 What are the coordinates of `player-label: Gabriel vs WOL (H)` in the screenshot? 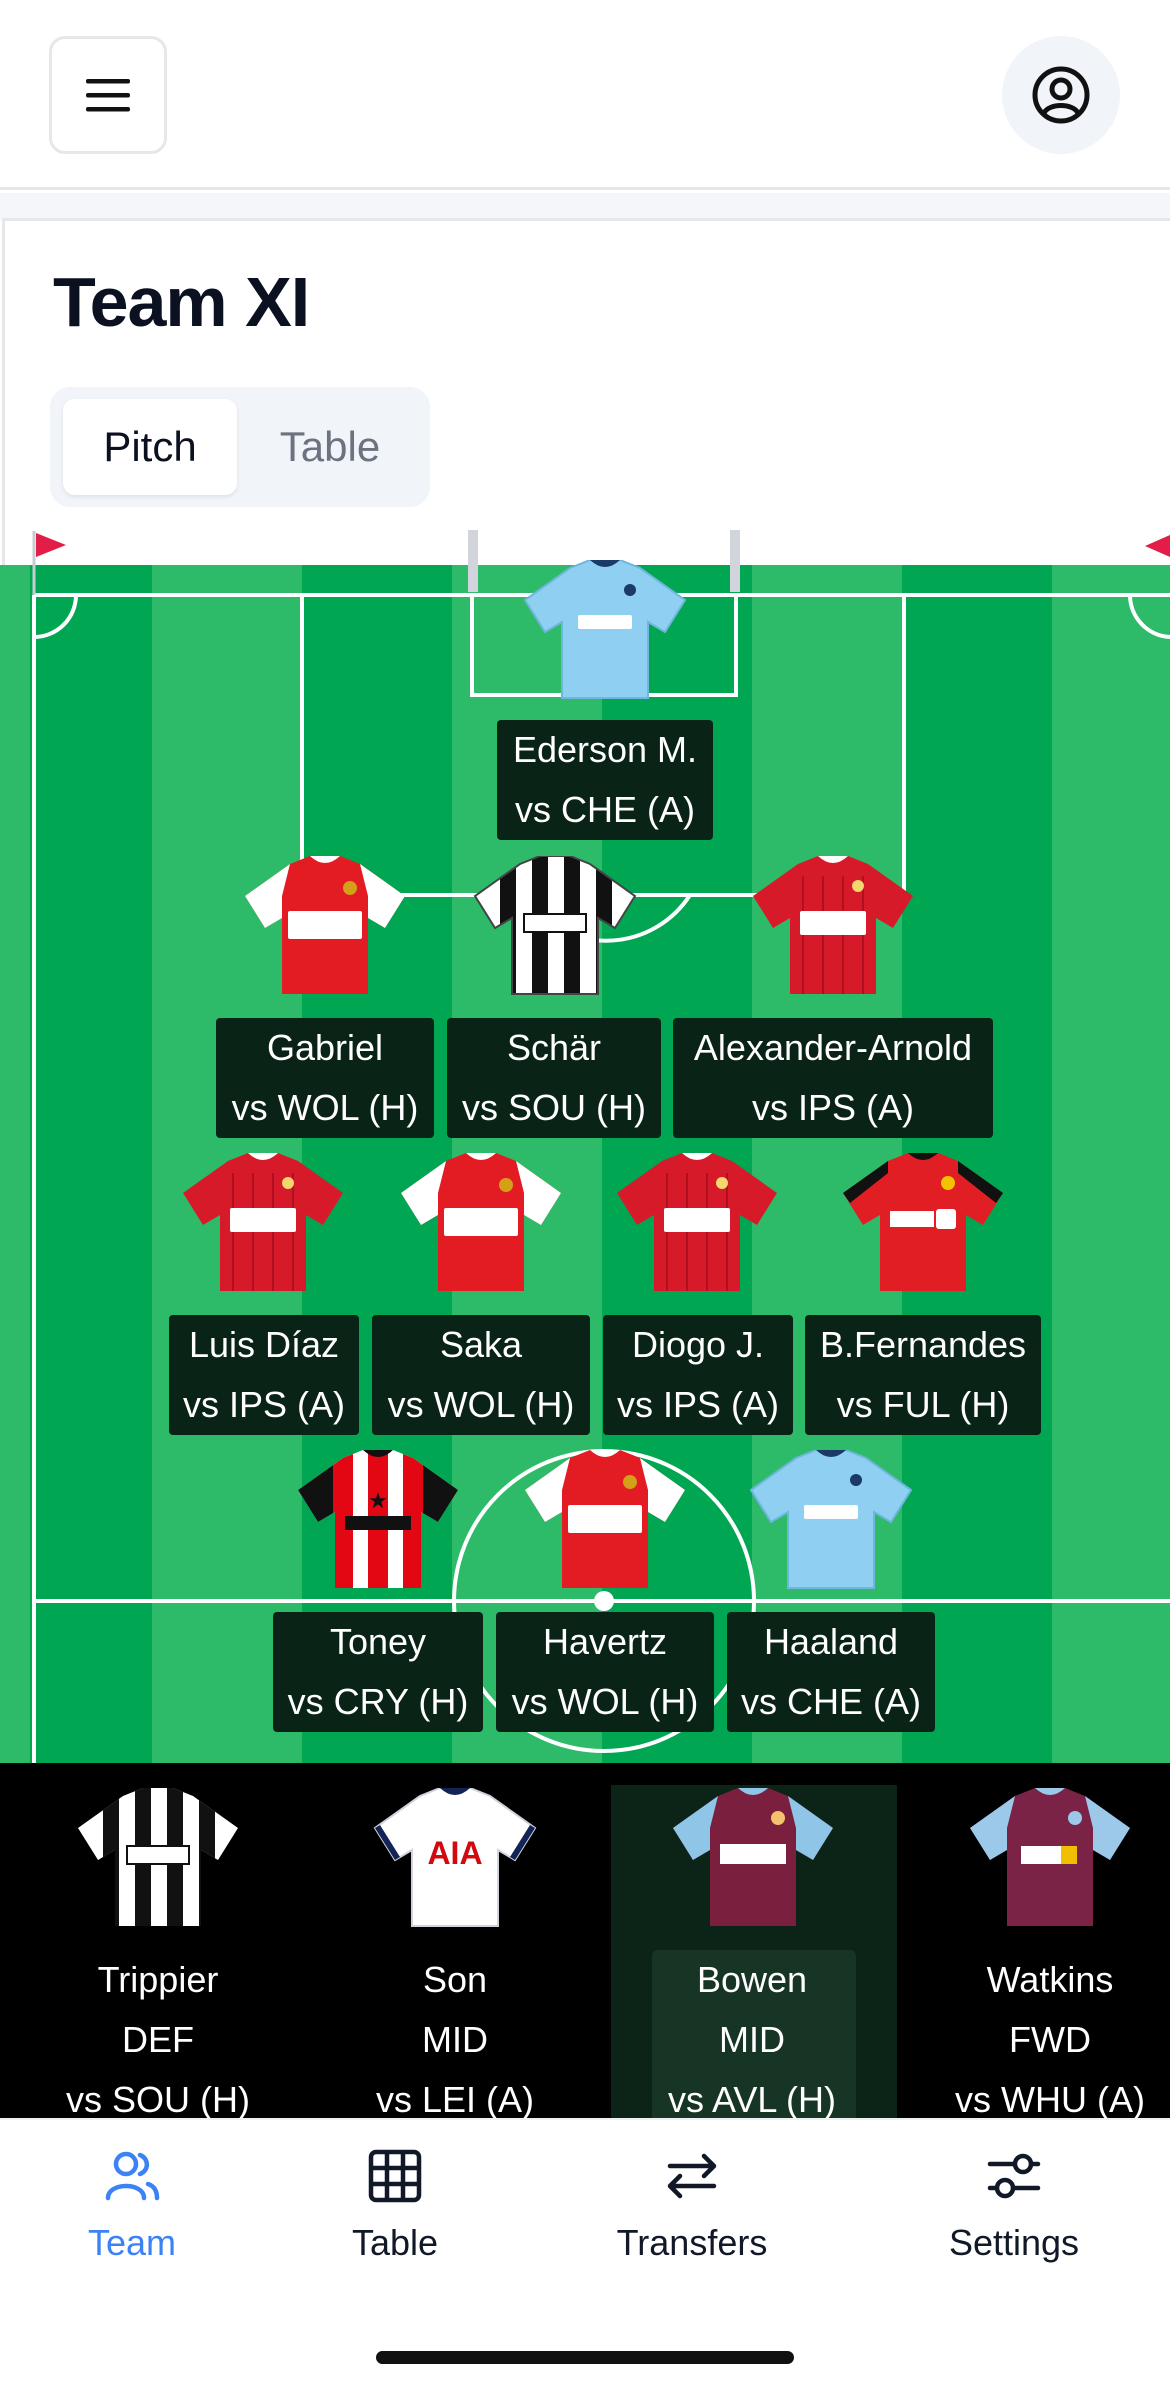 It's located at (325, 1078).